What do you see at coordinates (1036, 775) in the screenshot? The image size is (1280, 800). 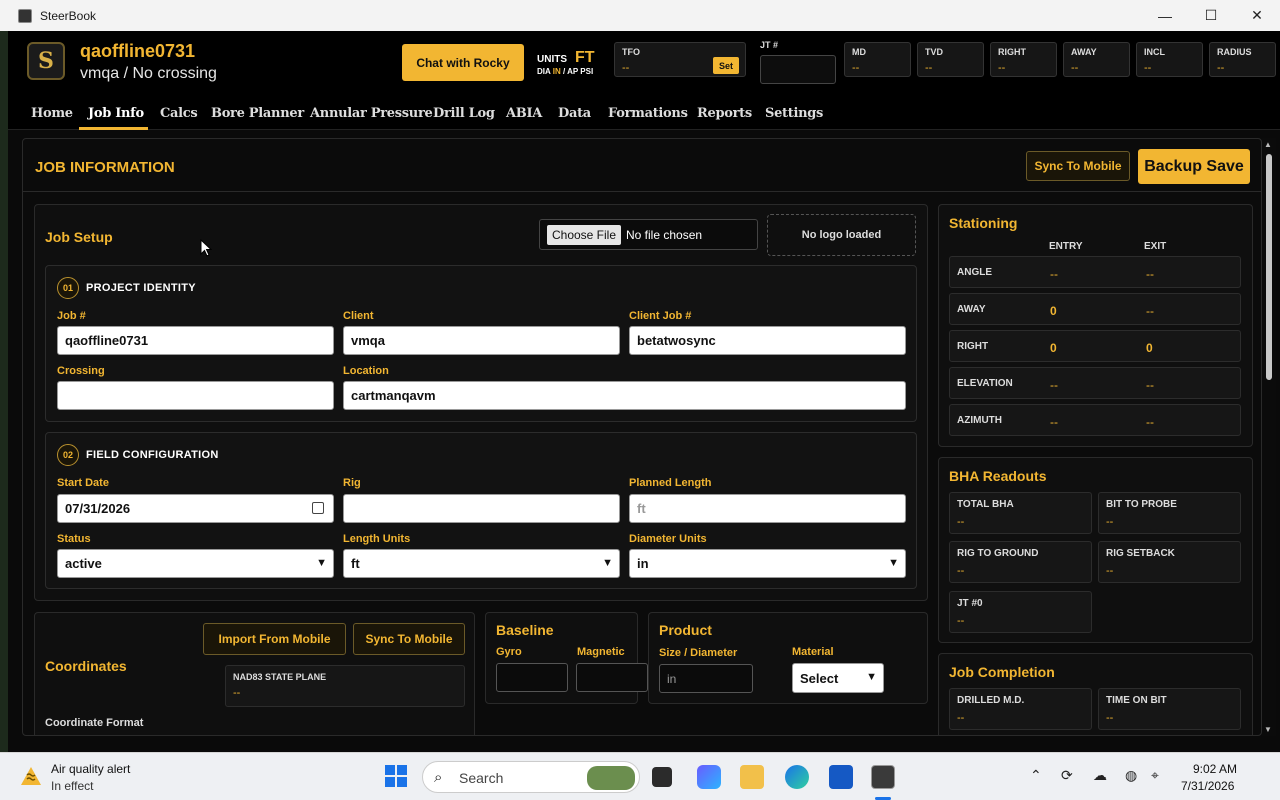 I see `chevron-up-icon: ⌃` at bounding box center [1036, 775].